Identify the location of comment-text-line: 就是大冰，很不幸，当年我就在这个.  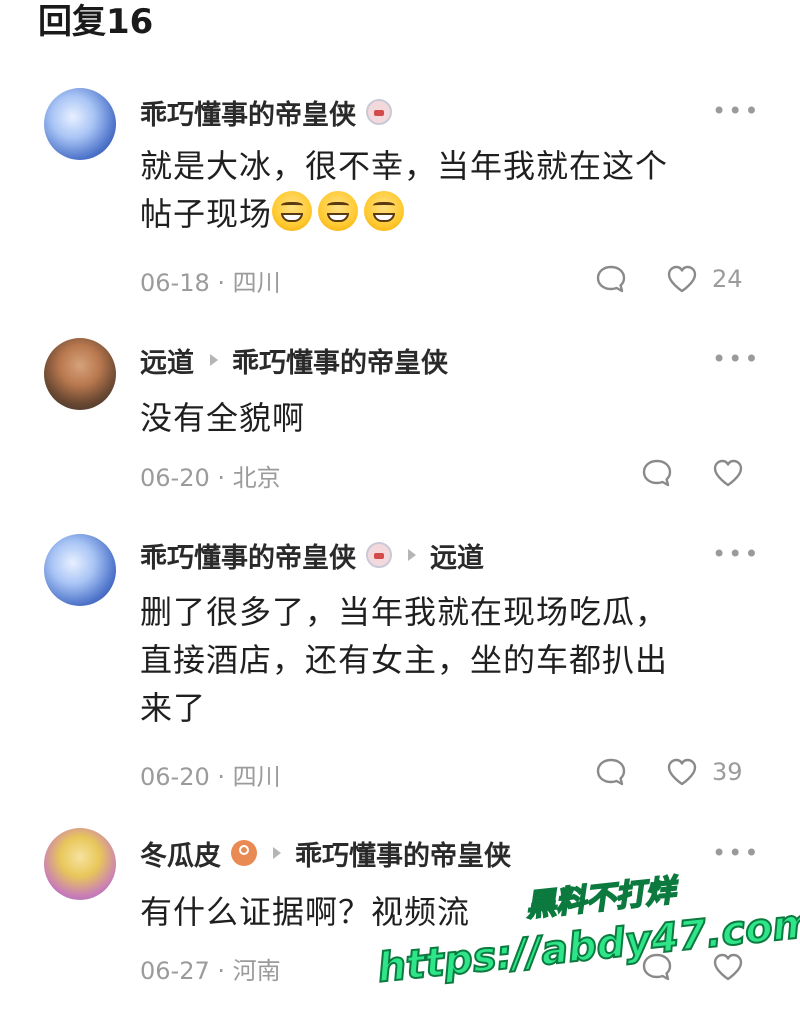
(404, 166).